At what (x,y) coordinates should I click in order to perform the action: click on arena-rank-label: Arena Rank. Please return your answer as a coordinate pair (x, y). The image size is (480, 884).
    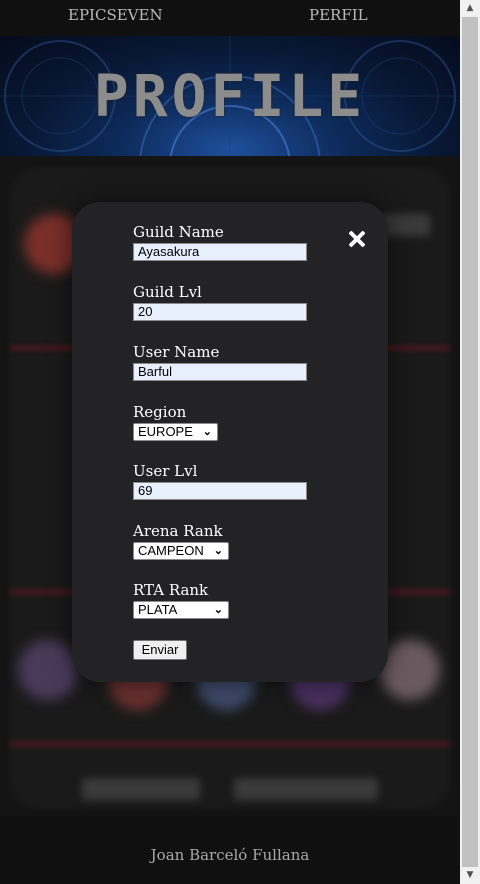
    Looking at the image, I should click on (178, 531).